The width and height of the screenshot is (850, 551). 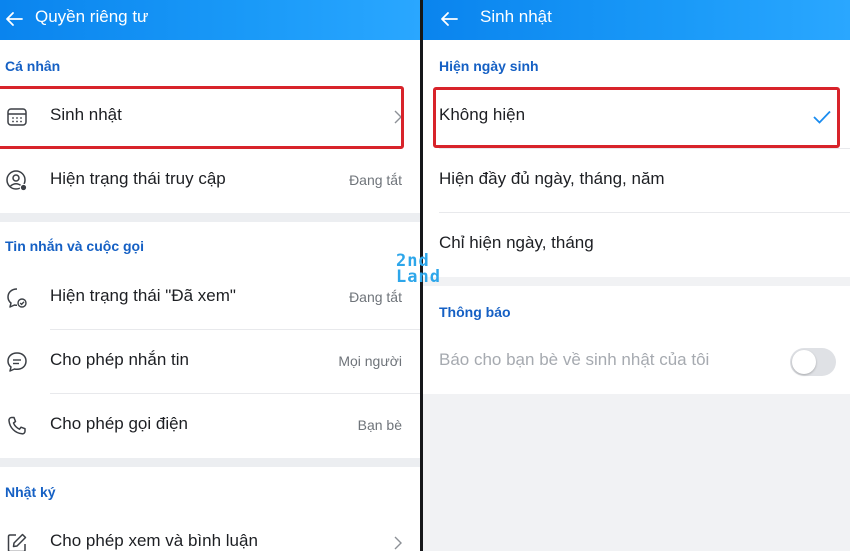 I want to click on calendar-icon, so click(x=17, y=117).